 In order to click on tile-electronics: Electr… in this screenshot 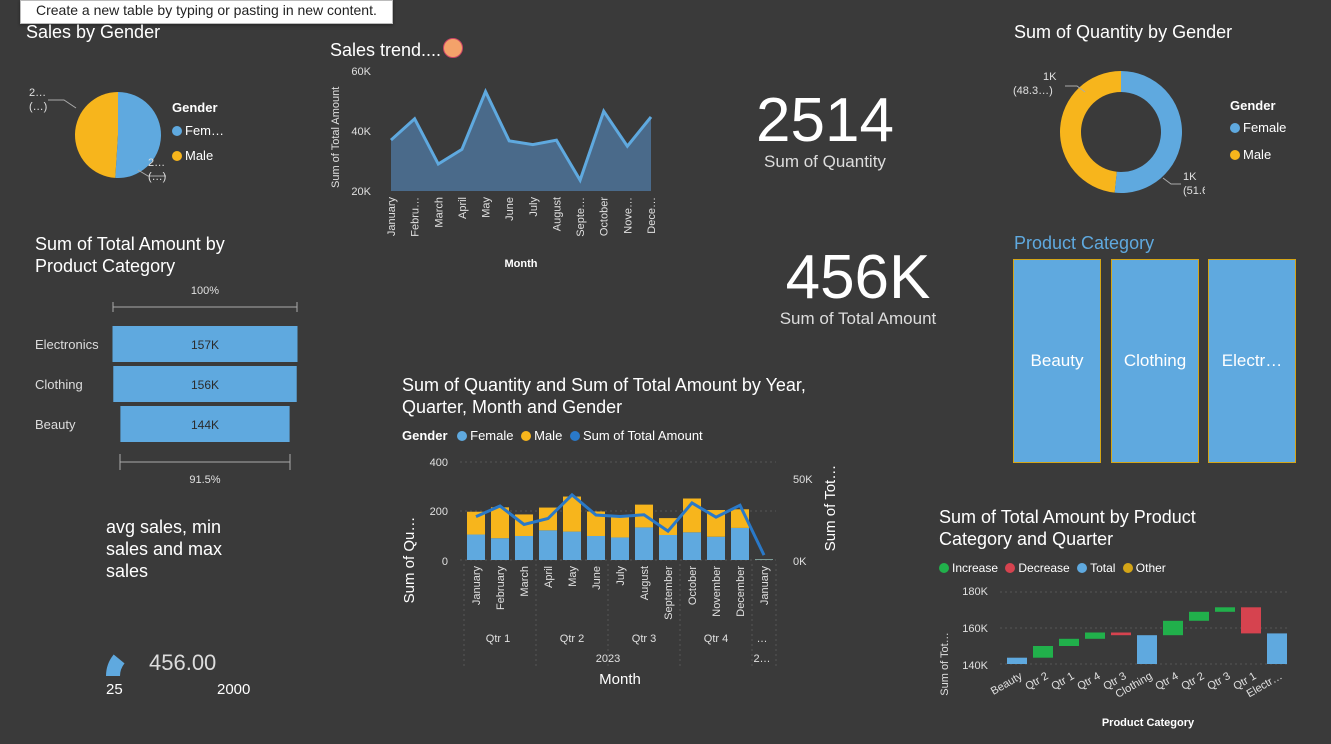, I will do `click(1252, 361)`.